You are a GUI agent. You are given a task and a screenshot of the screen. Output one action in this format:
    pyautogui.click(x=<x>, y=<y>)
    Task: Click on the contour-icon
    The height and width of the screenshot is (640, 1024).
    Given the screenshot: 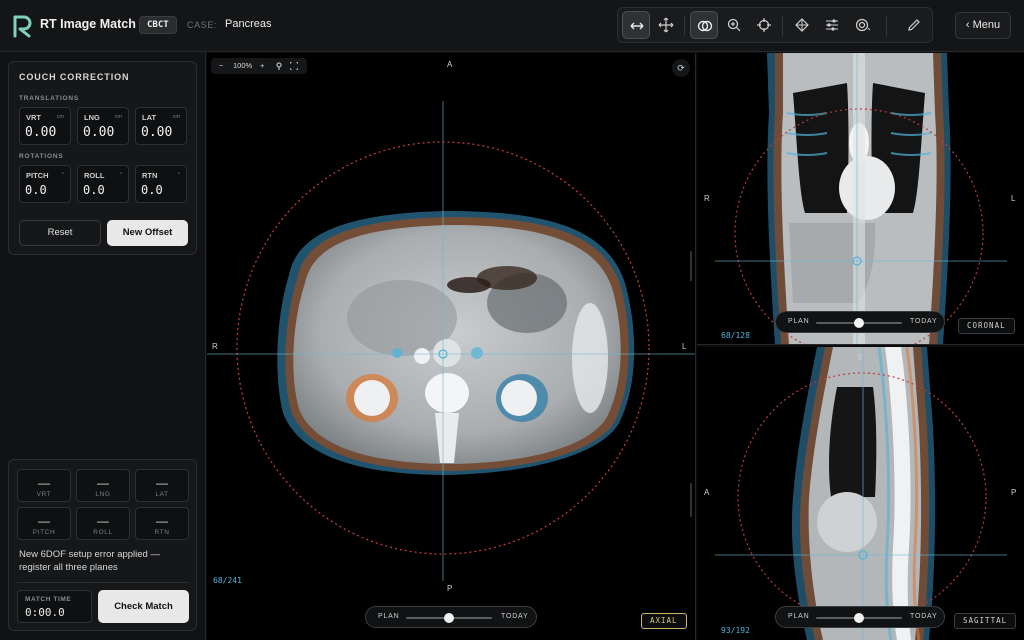 What is the action you would take?
    pyautogui.click(x=862, y=25)
    